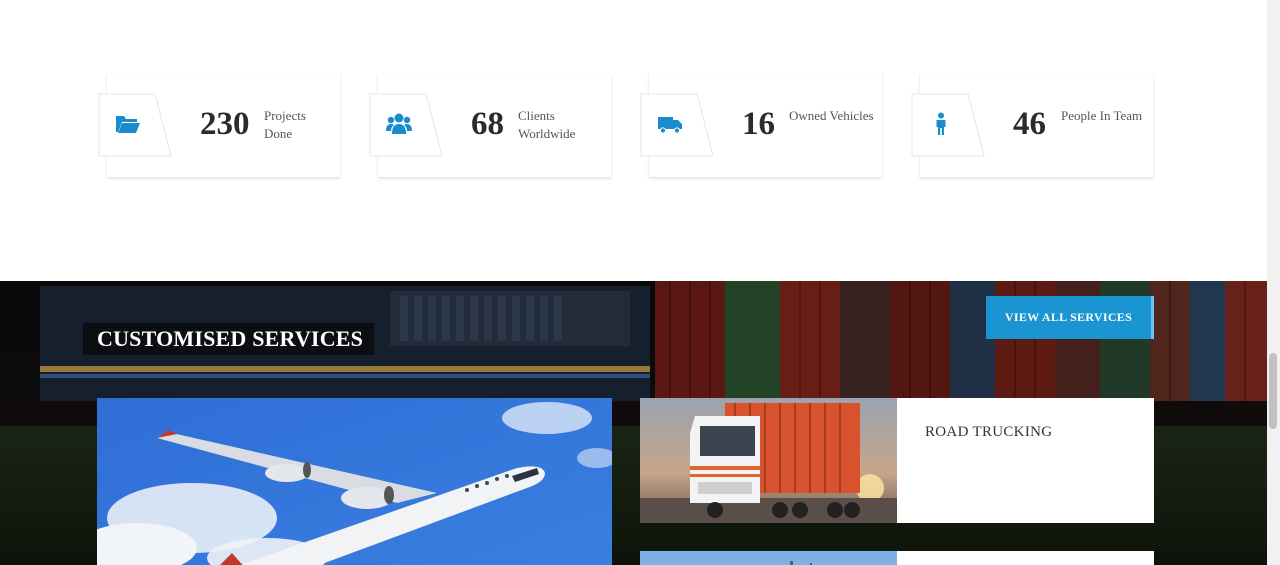  I want to click on service-card-second, so click(897, 558).